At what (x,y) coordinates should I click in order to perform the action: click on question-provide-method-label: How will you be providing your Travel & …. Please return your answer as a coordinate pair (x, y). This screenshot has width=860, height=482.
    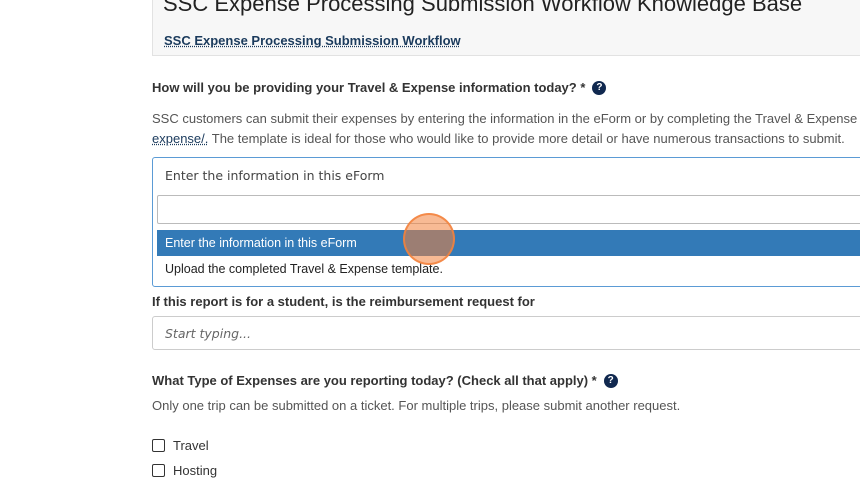
    Looking at the image, I should click on (379, 87).